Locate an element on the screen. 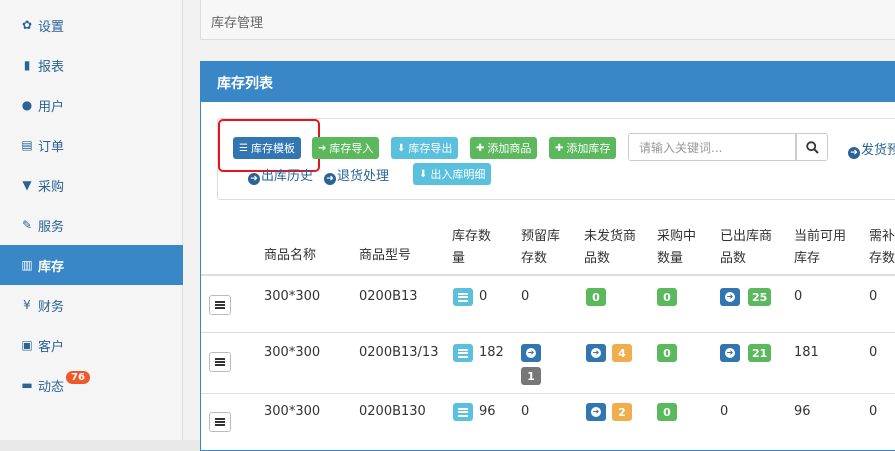 This screenshot has width=895, height=451. cell-model: 0200B130 is located at coordinates (392, 411).